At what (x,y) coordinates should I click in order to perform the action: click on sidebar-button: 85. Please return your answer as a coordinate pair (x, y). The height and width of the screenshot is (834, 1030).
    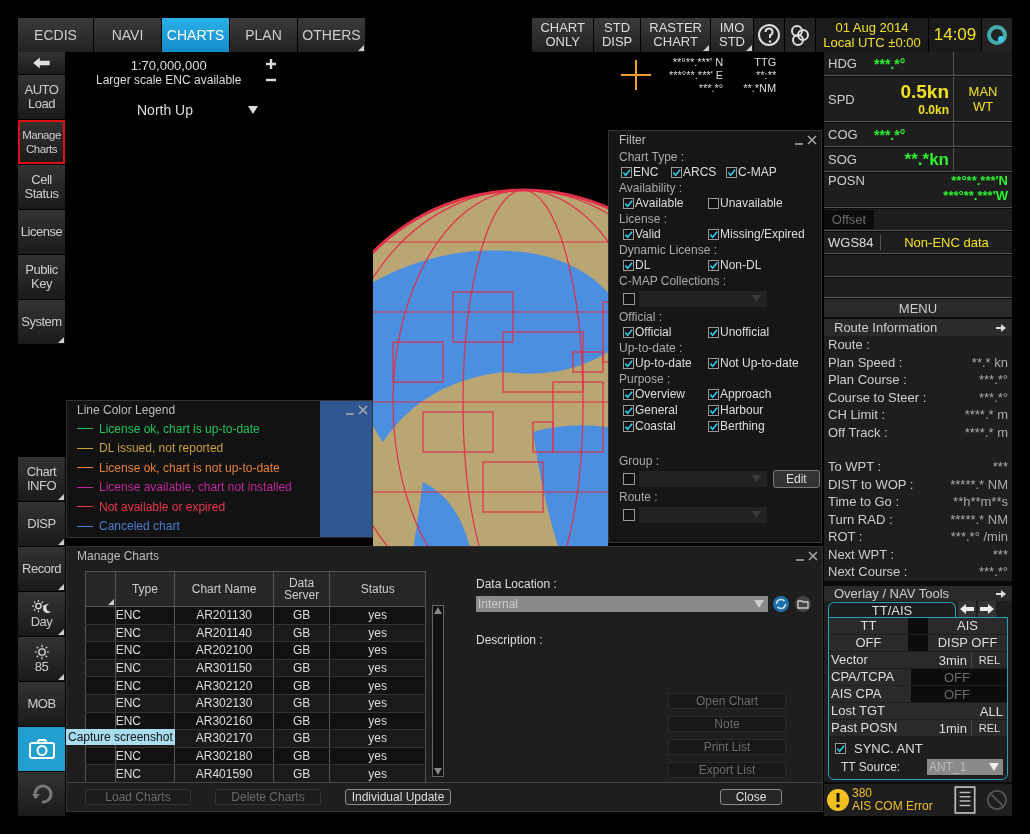
    Looking at the image, I should click on (41, 659).